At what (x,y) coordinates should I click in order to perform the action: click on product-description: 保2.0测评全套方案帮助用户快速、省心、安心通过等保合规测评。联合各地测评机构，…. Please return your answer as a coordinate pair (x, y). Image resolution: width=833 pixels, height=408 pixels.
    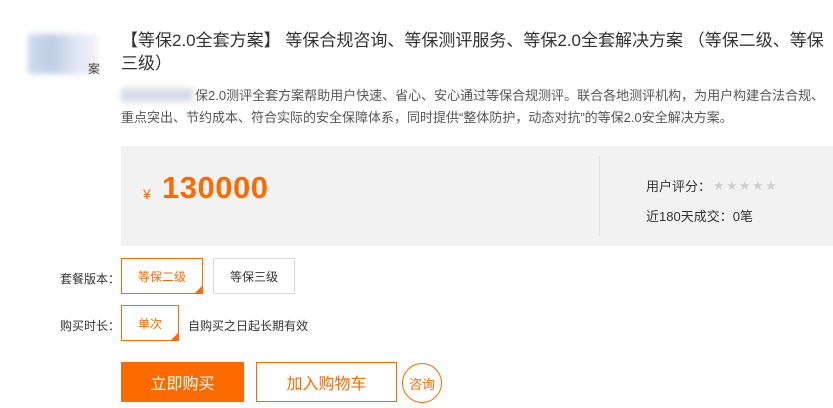
    Looking at the image, I should click on (476, 107).